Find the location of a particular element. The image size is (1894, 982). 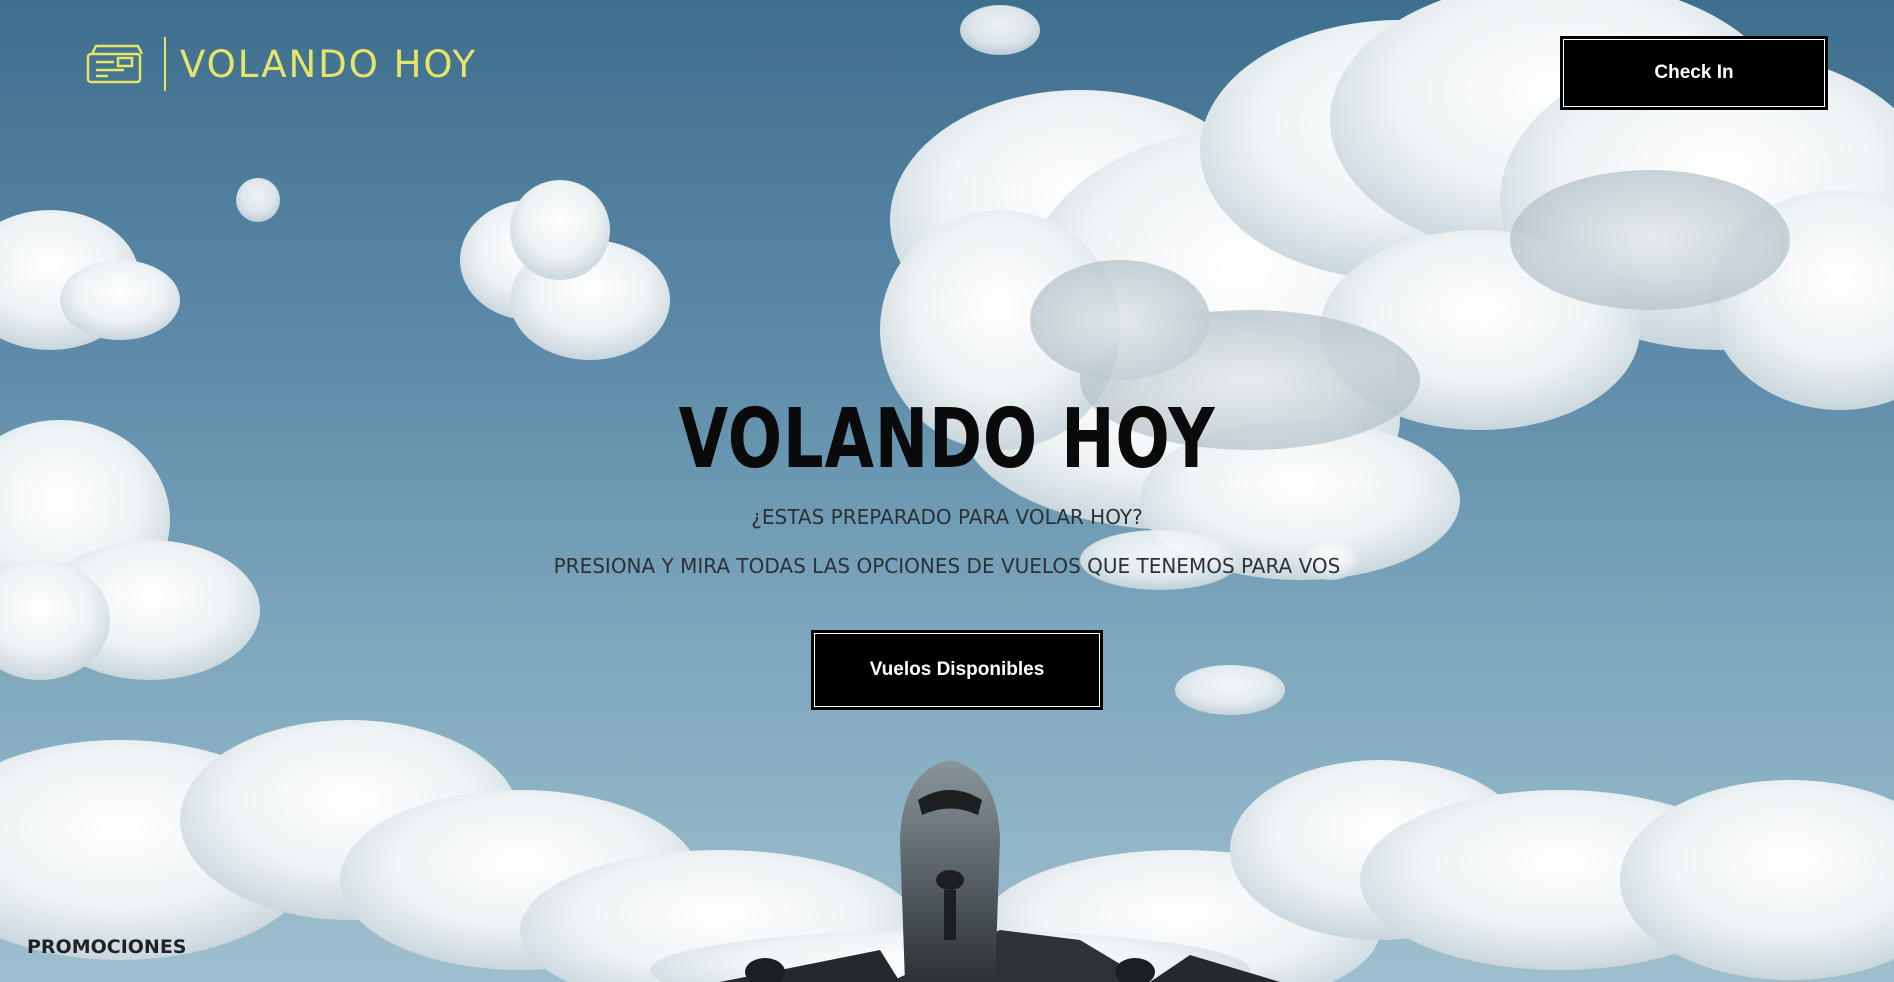

hero-subtitle: ¿ESTAS PREPARADO PARA VOLAR HOY? is located at coordinates (947, 517).